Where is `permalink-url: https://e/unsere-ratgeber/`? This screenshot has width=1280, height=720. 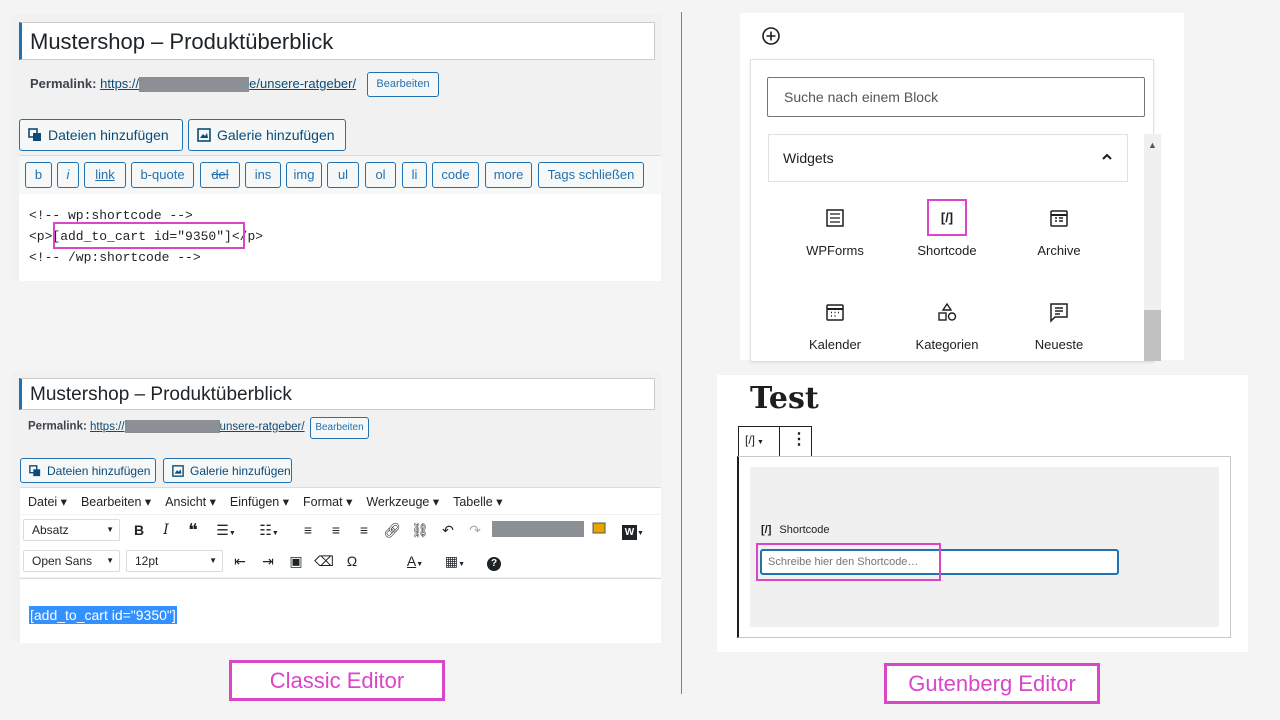
permalink-url: https://e/unsere-ratgeber/ is located at coordinates (228, 84).